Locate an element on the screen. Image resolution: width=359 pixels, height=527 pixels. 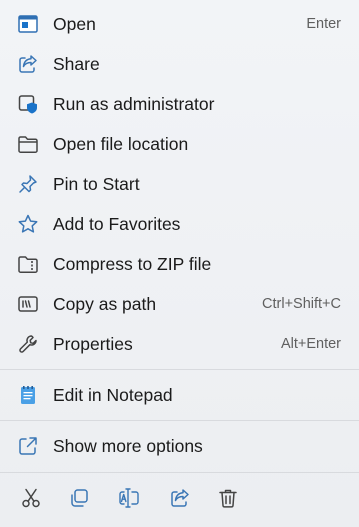
menu-item-label: Share is located at coordinates (76, 64).